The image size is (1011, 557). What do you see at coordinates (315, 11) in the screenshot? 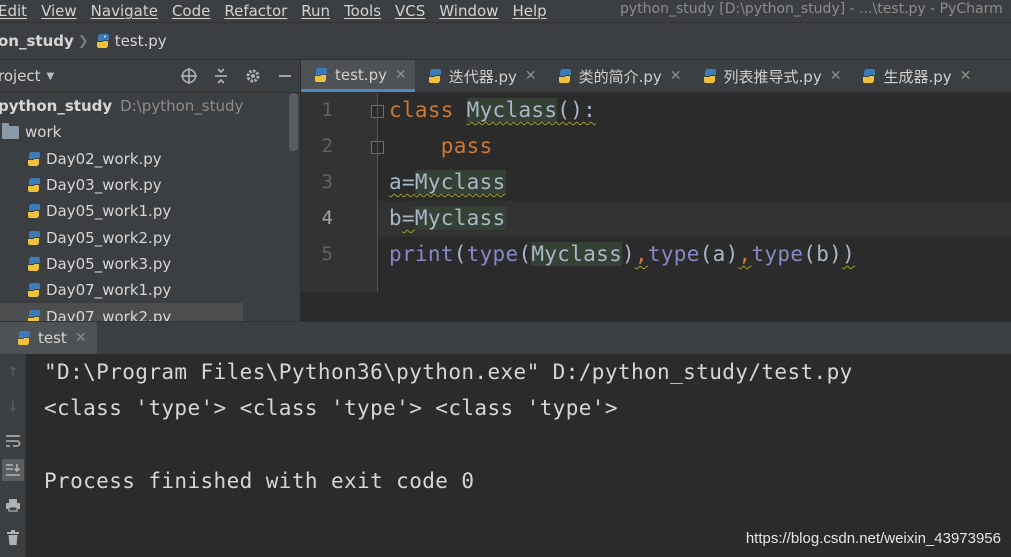
I see `menu-run: Run` at bounding box center [315, 11].